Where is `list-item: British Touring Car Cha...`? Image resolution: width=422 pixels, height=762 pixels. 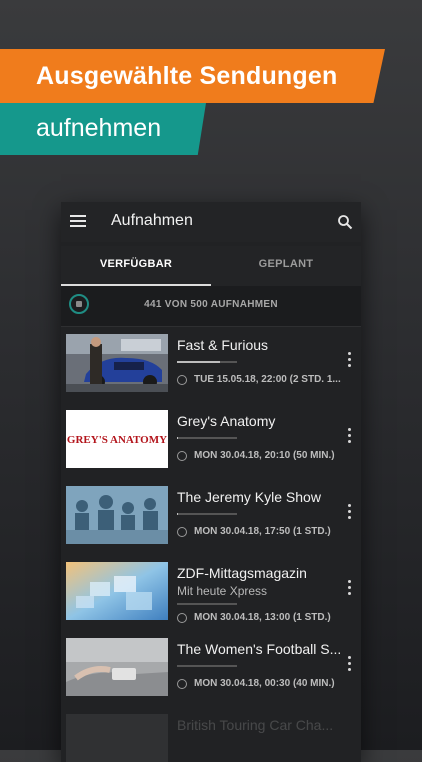 list-item: British Touring Car Cha... is located at coordinates (211, 735).